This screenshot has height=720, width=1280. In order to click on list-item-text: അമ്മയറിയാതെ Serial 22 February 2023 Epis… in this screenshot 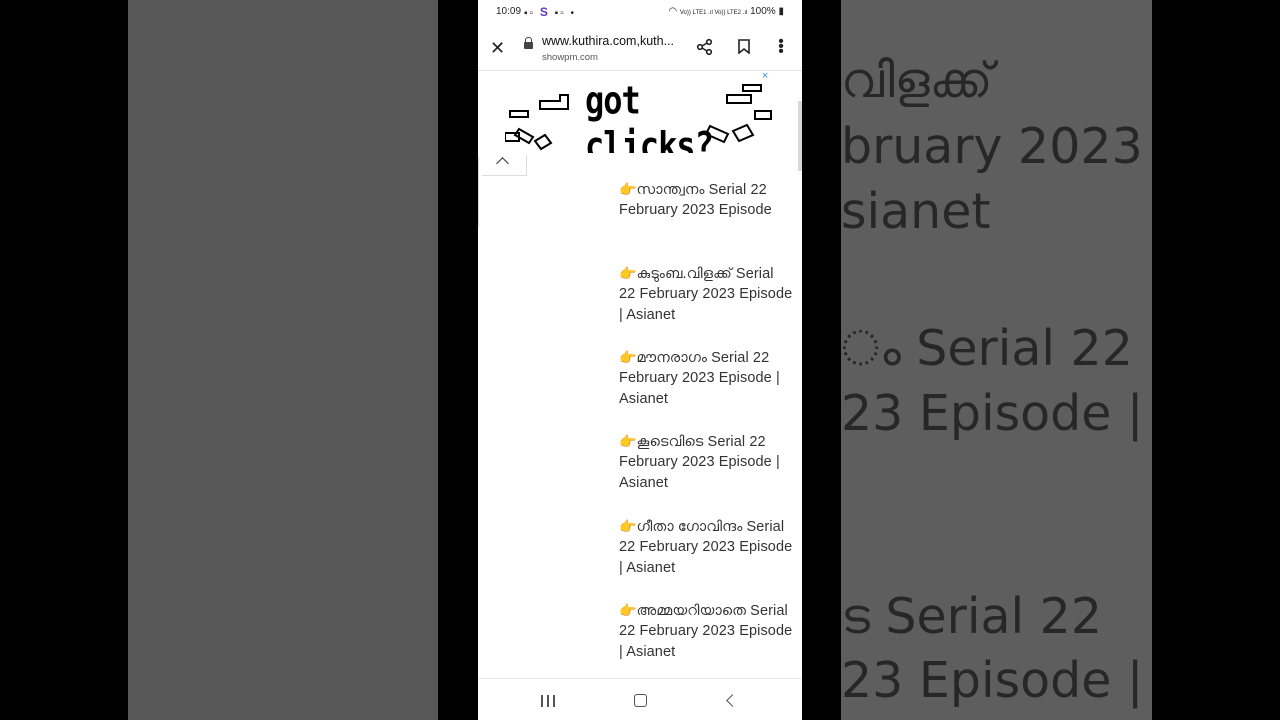, I will do `click(706, 631)`.